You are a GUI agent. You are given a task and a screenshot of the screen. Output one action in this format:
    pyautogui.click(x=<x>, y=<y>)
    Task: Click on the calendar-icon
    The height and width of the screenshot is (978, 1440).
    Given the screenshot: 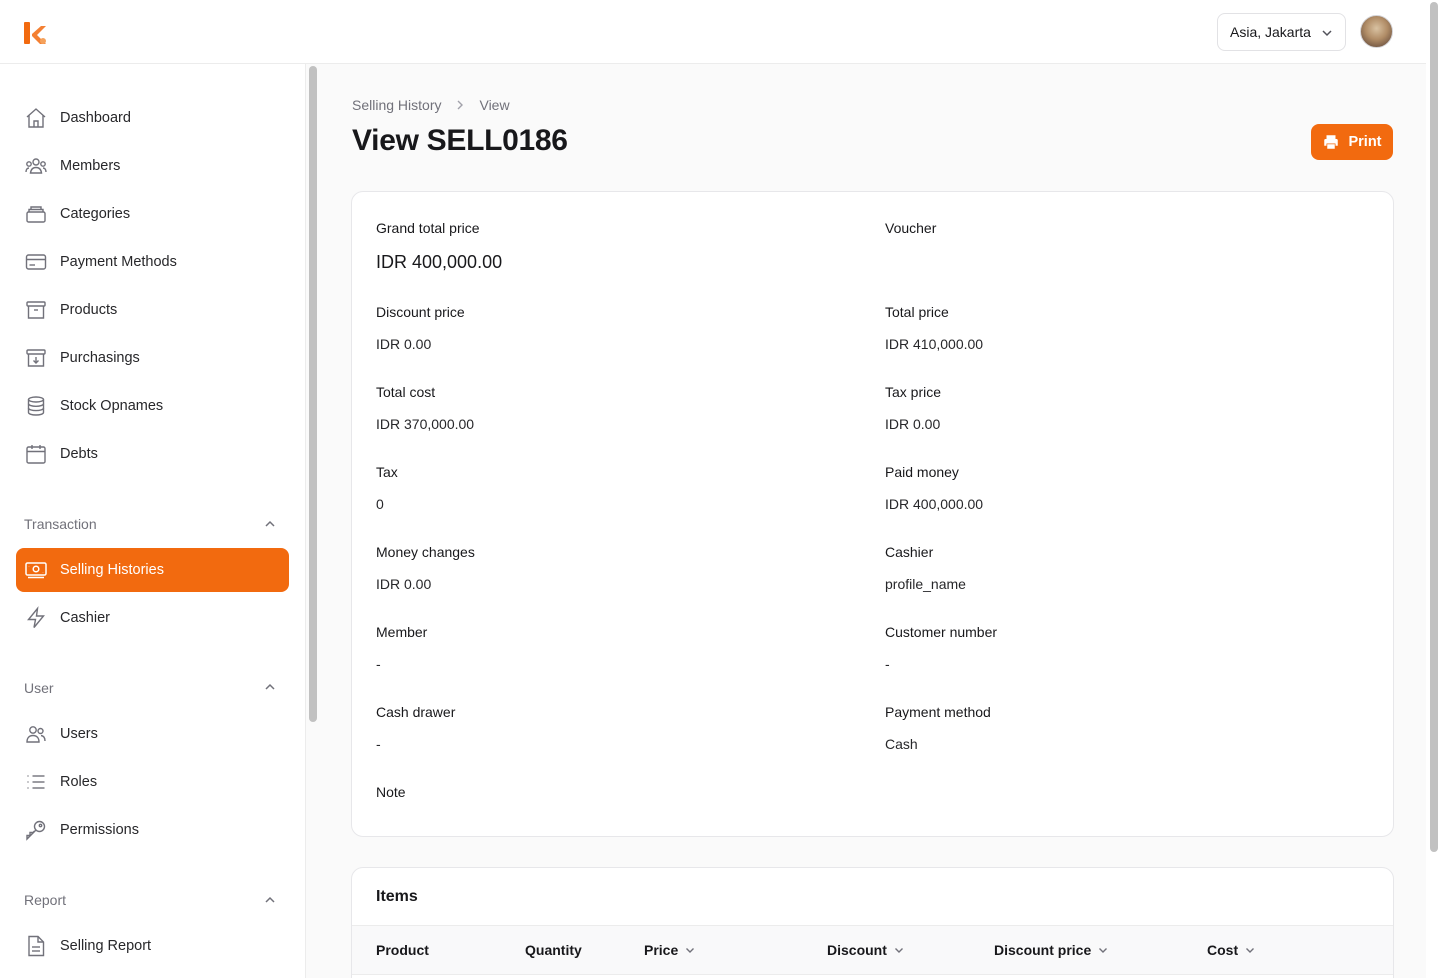 What is the action you would take?
    pyautogui.click(x=36, y=454)
    